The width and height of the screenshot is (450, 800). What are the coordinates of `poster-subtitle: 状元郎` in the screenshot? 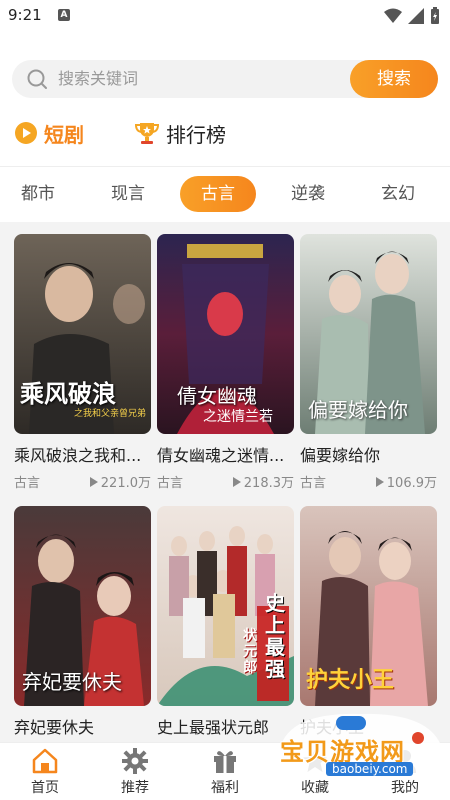 It's located at (250, 652).